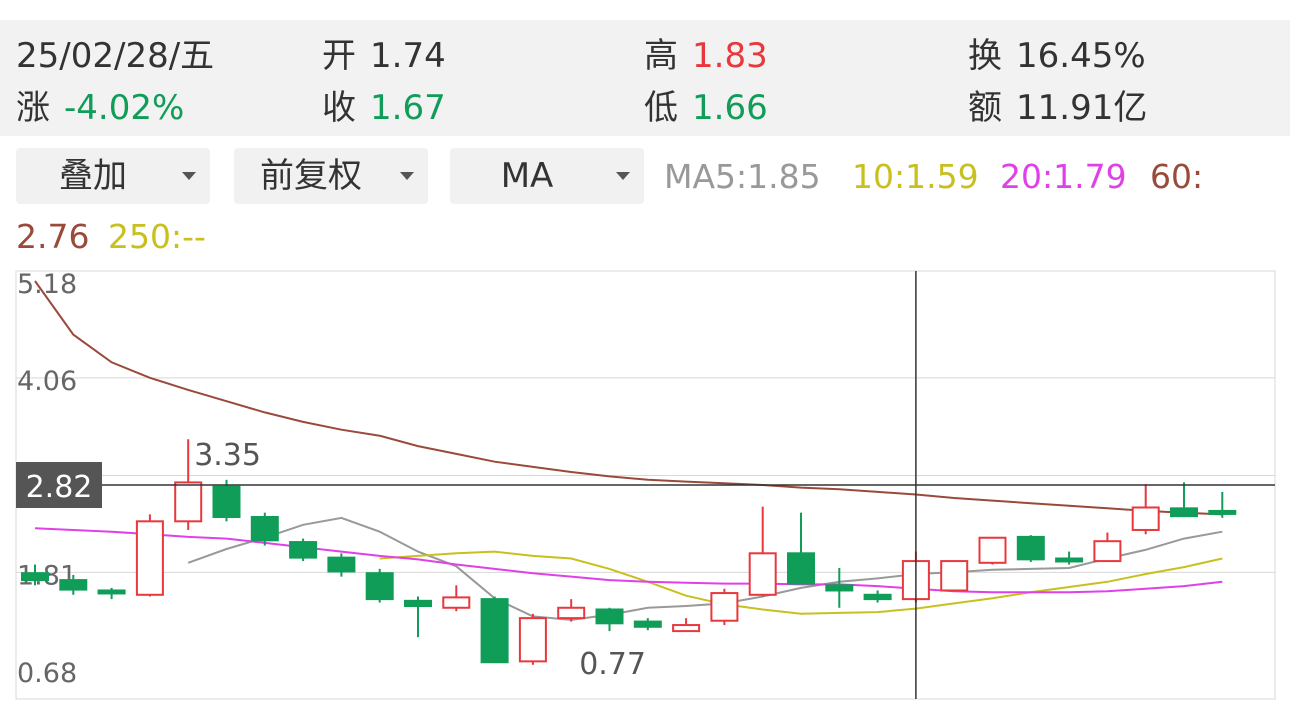 The height and width of the screenshot is (709, 1290). What do you see at coordinates (157, 236) in the screenshot?
I see `ma250-legend: 250:--` at bounding box center [157, 236].